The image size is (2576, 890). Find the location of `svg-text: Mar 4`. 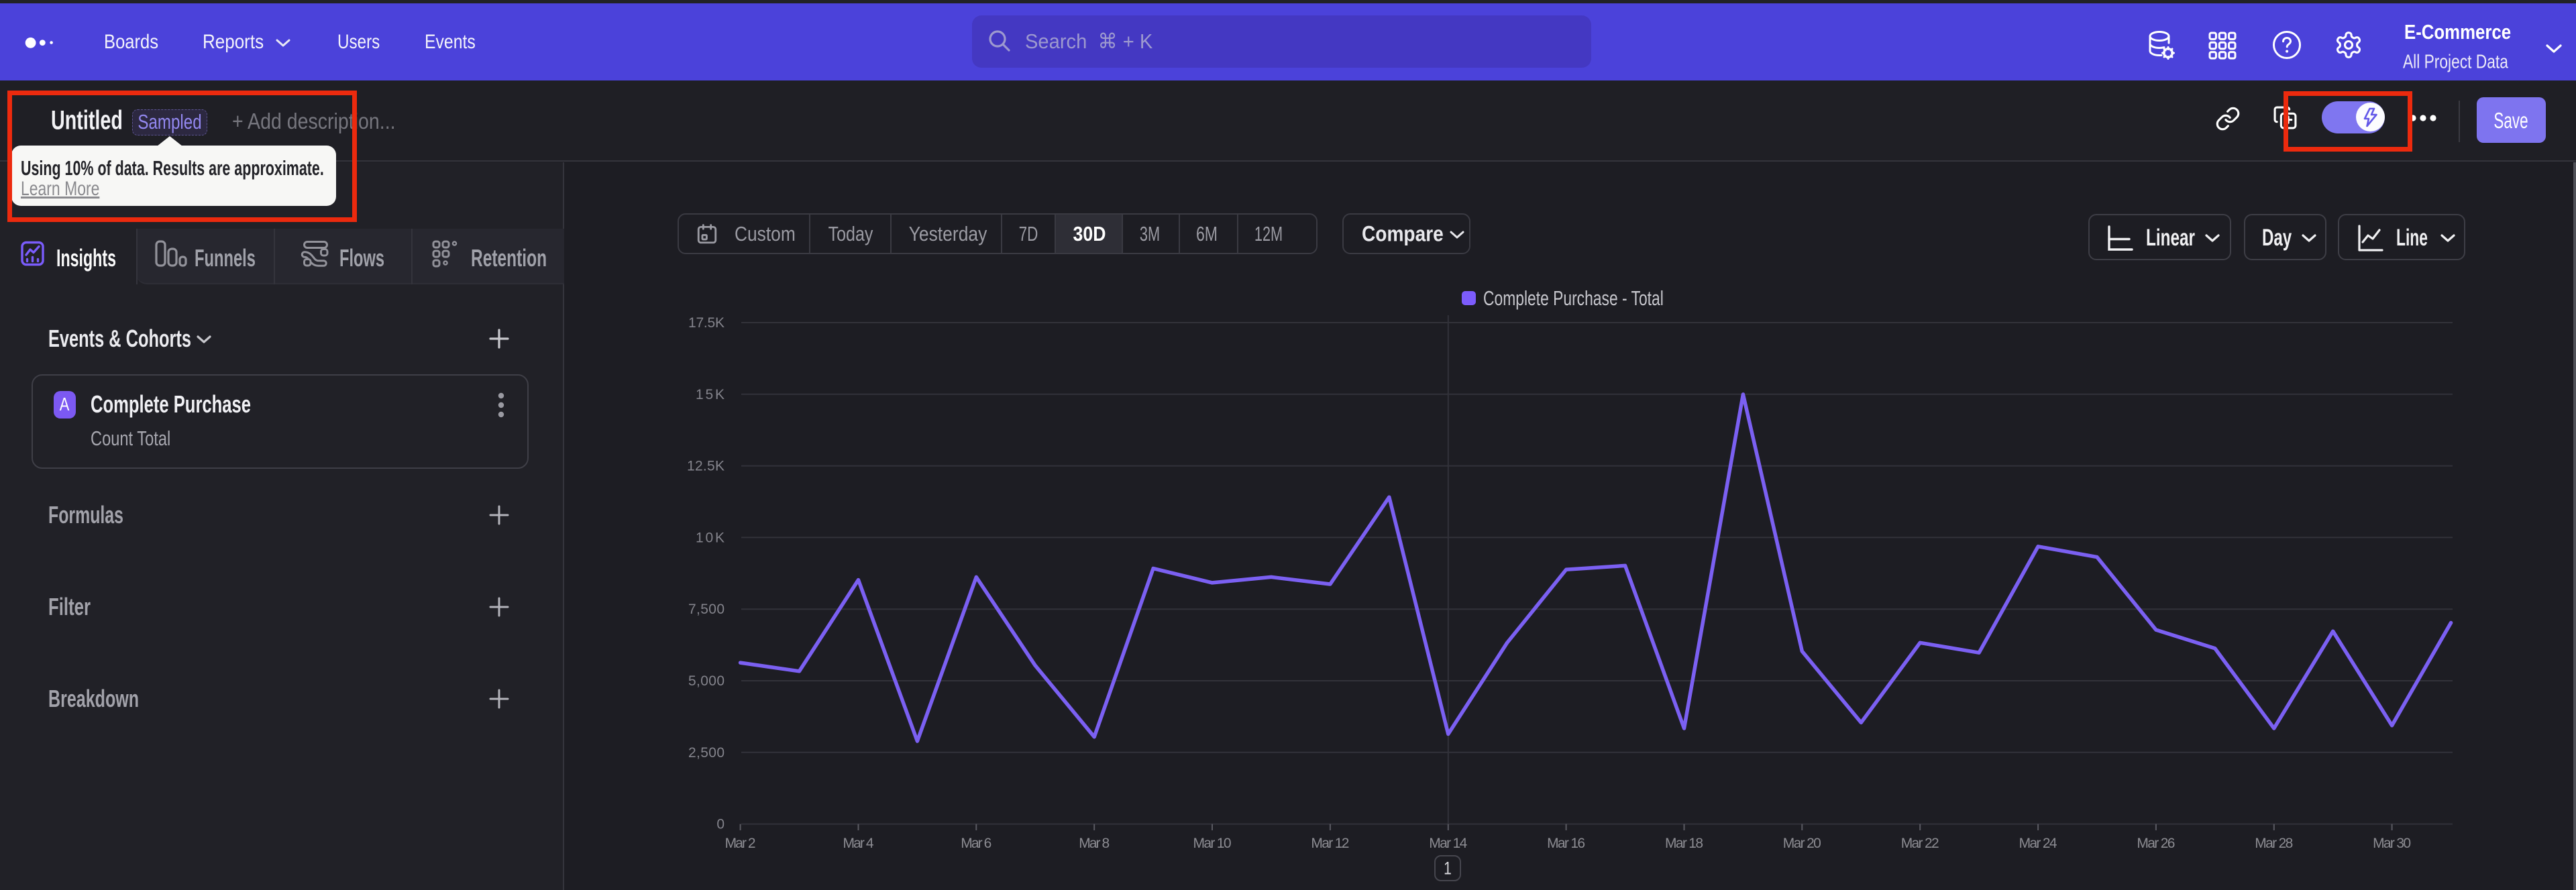

svg-text: Mar 4 is located at coordinates (858, 843).